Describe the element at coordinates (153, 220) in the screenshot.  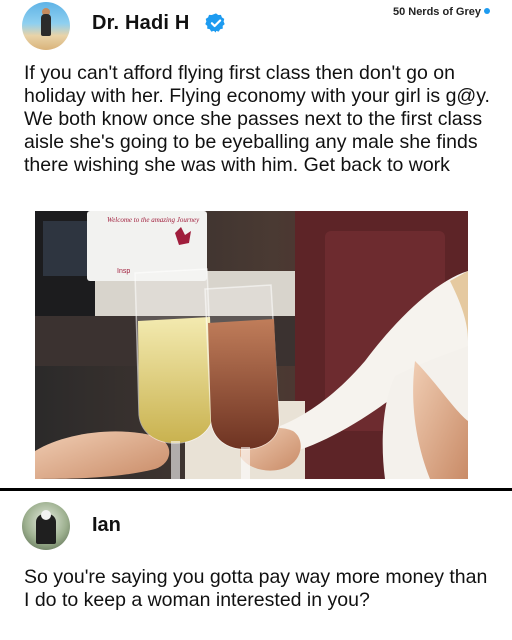
I see `kit-text: Welcome to the amazing Journey` at that location.